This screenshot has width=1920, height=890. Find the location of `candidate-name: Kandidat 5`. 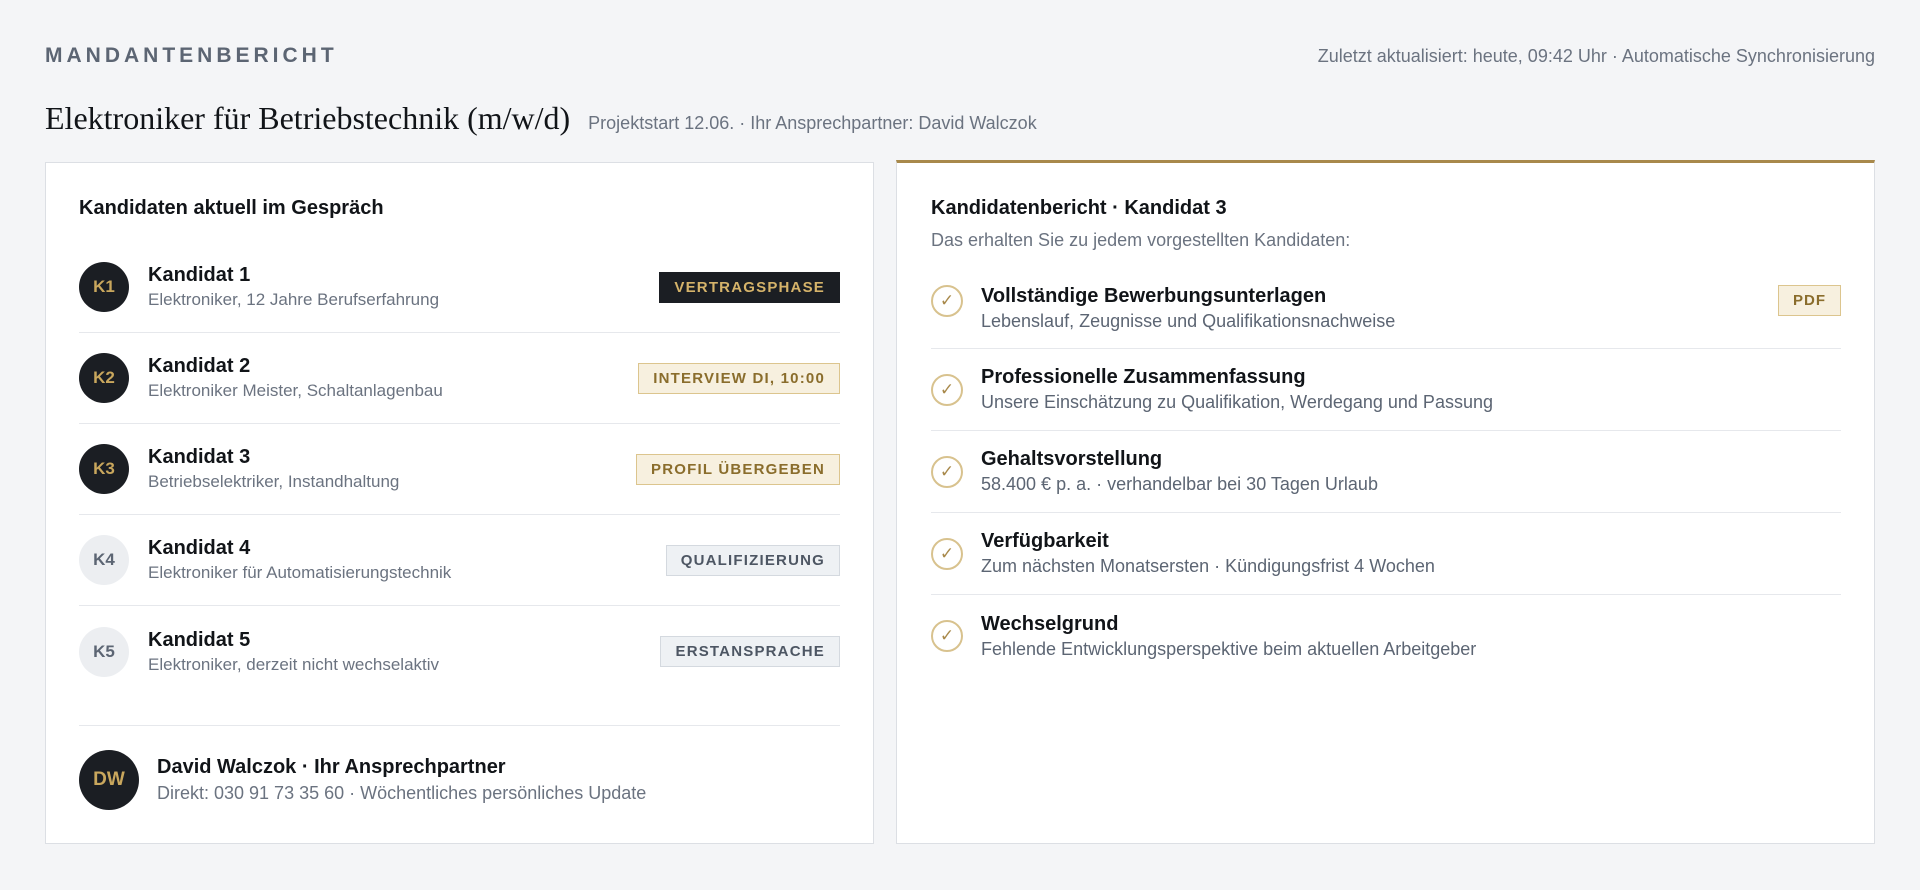

candidate-name: Kandidat 5 is located at coordinates (199, 639).